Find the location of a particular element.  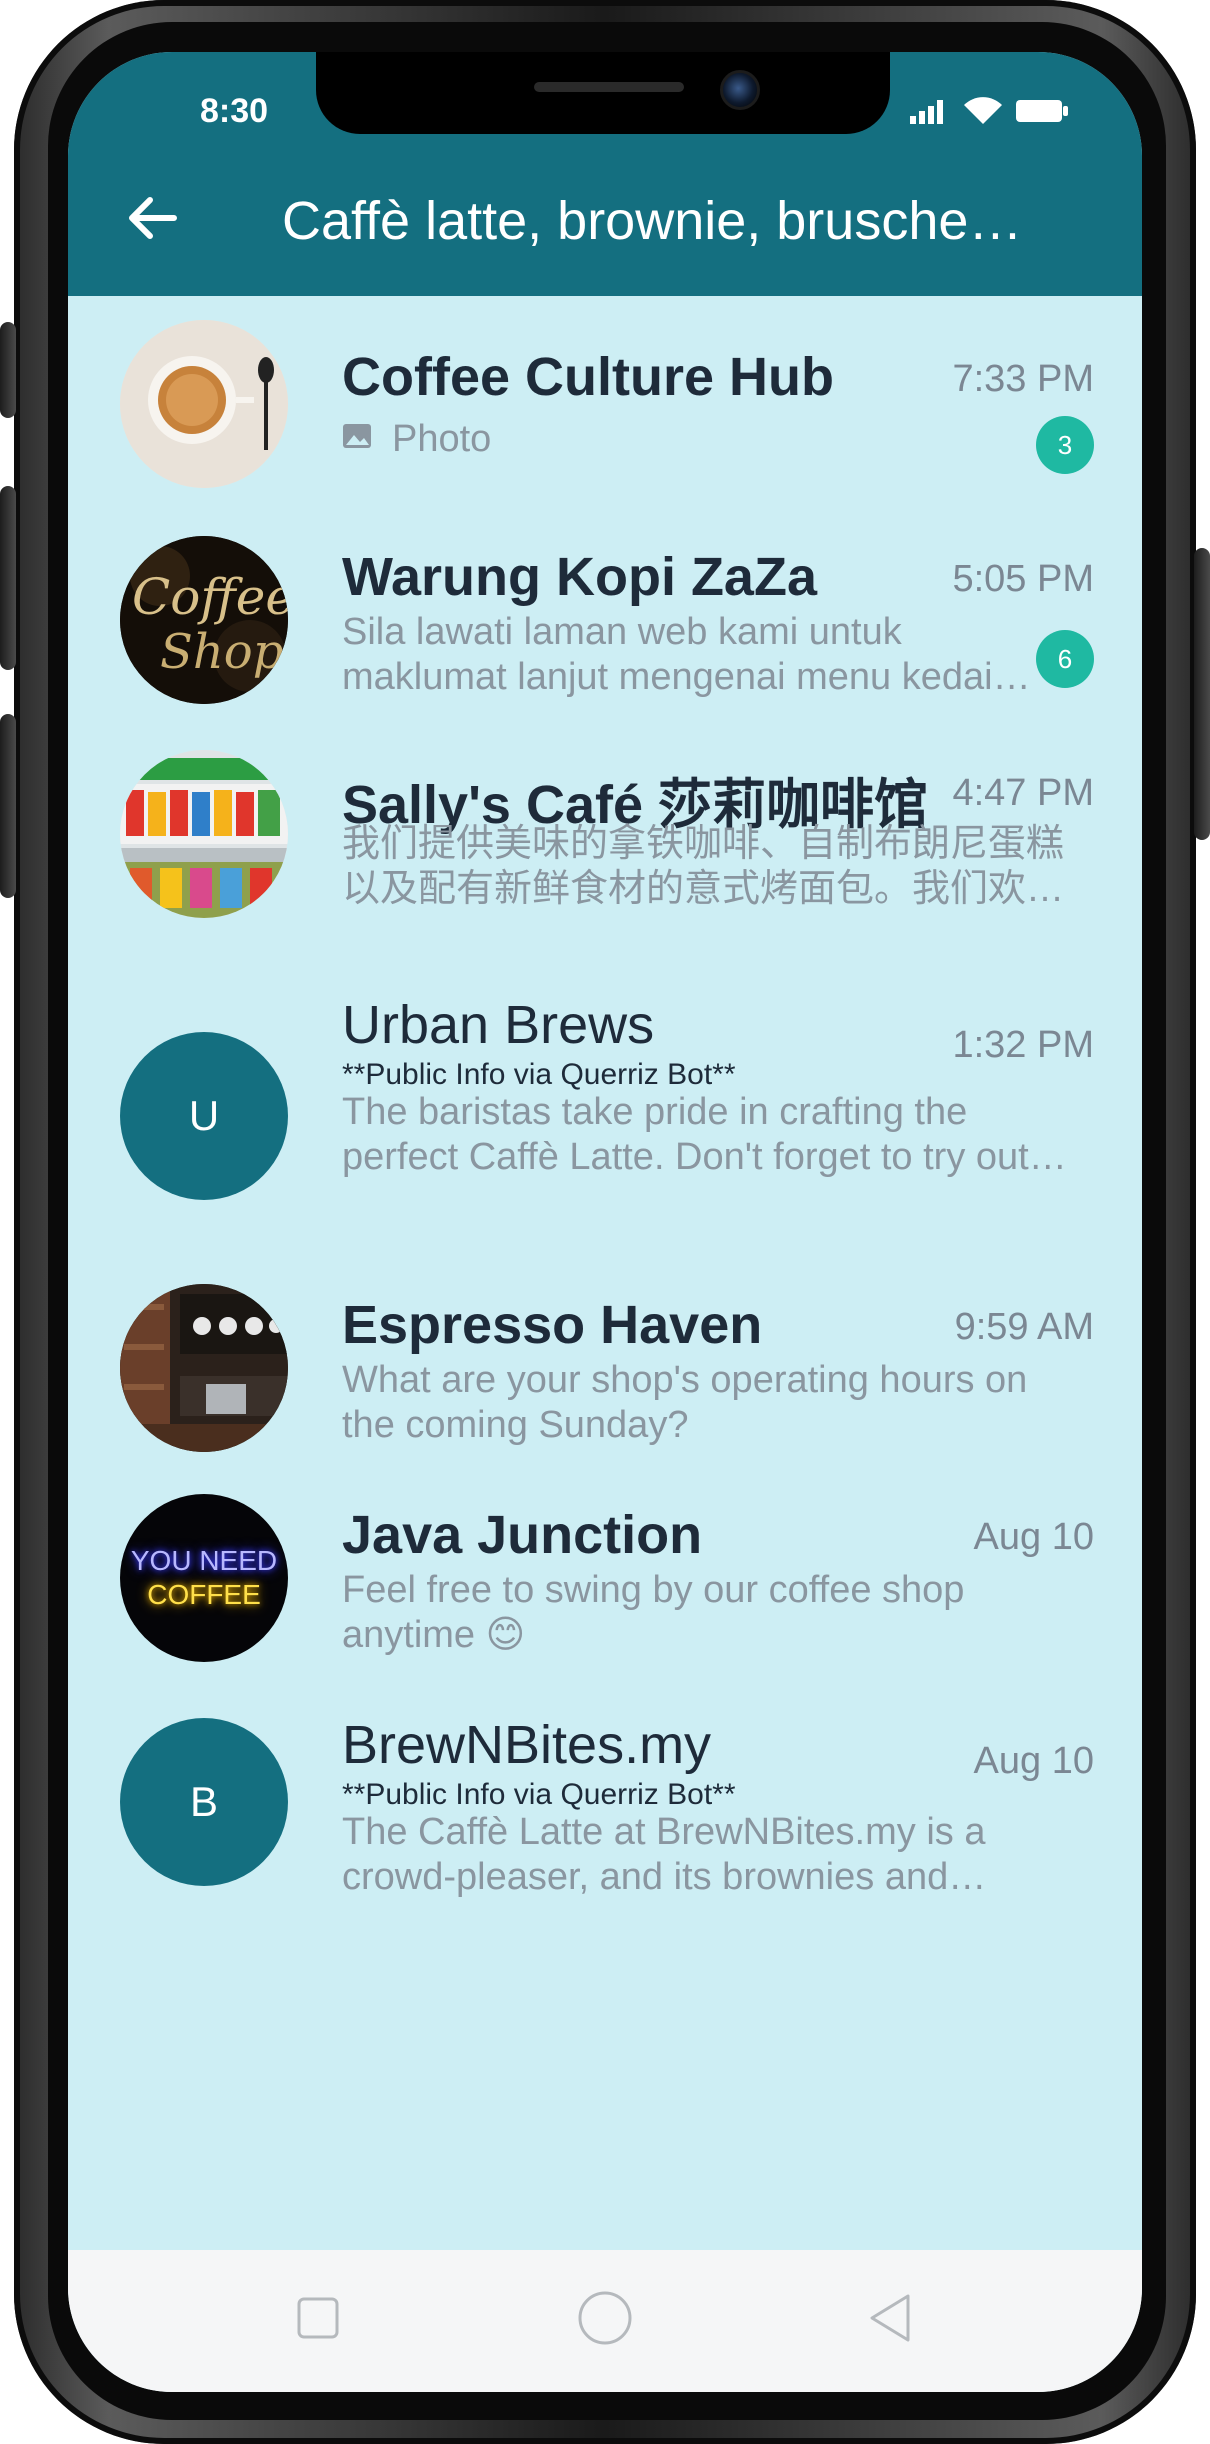

avatar-latte-cup is located at coordinates (204, 404).